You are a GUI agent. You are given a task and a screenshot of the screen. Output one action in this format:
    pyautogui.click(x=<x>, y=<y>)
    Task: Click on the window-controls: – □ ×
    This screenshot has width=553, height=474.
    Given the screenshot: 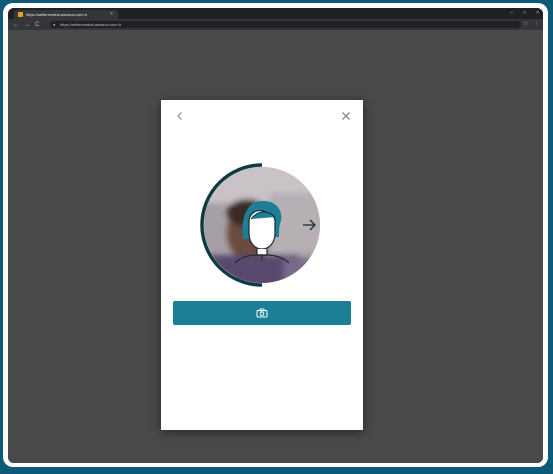 What is the action you would take?
    pyautogui.click(x=524, y=13)
    